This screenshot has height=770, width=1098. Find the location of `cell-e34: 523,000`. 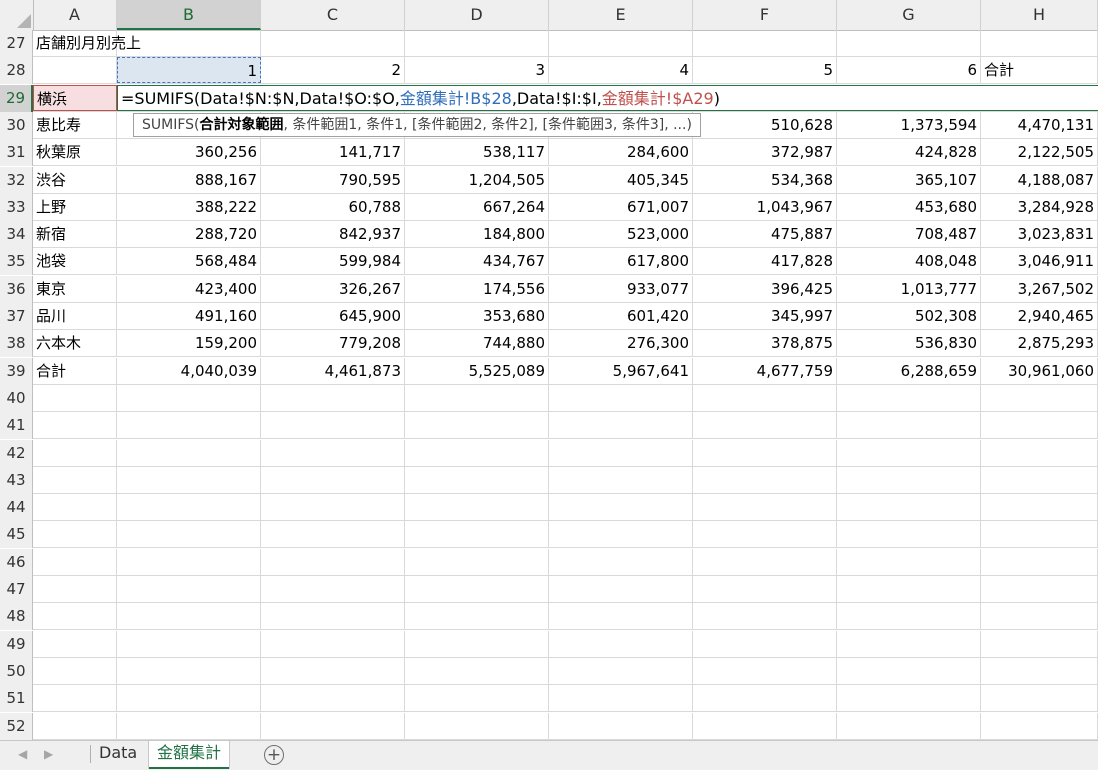

cell-e34: 523,000 is located at coordinates (621, 234).